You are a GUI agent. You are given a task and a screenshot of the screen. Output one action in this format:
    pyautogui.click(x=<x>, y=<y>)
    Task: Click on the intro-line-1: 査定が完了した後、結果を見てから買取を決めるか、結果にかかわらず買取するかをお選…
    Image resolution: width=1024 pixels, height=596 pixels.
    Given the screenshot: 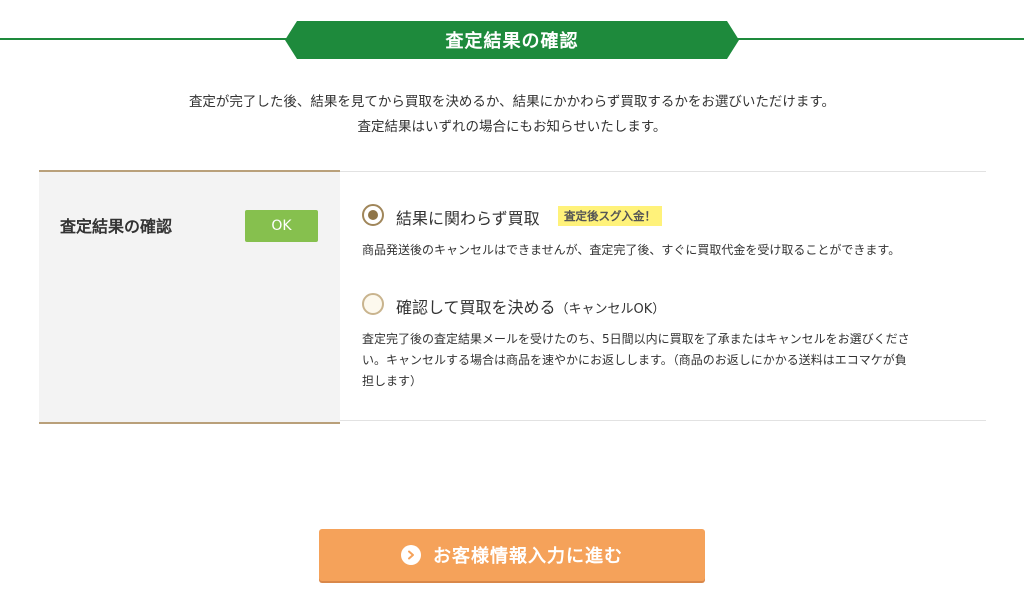 What is the action you would take?
    pyautogui.click(x=512, y=102)
    